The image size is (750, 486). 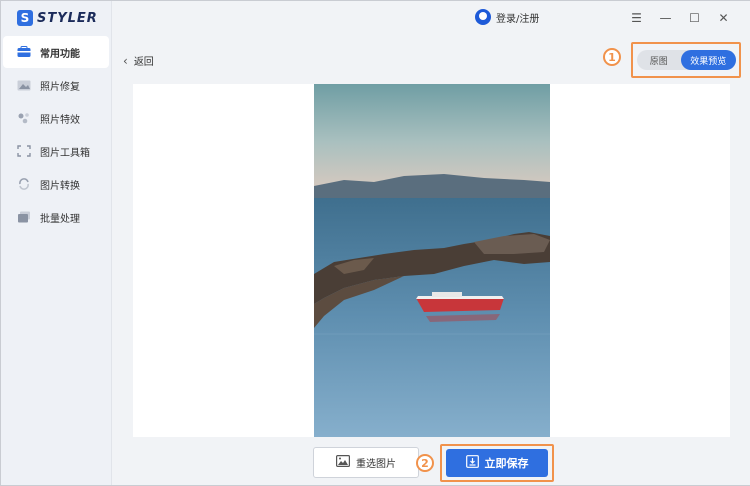 I want to click on sidebar-item-batch-process: 批量处理, so click(x=56, y=217).